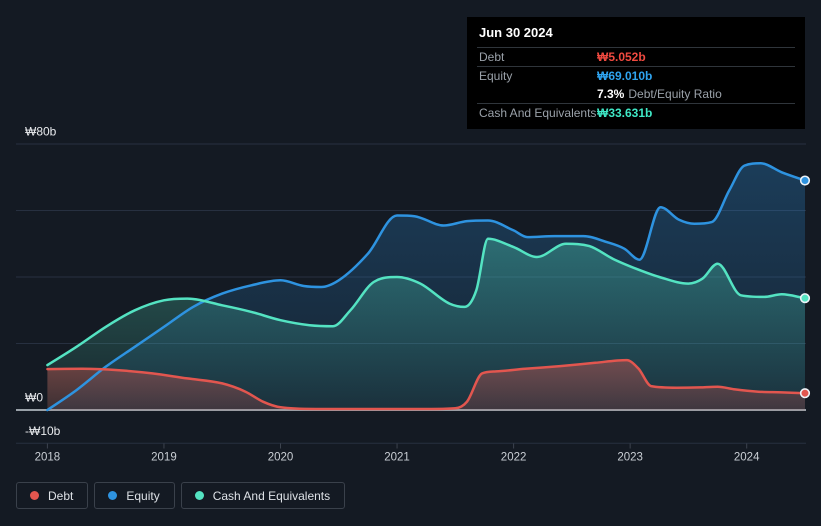 The height and width of the screenshot is (526, 821). Describe the element at coordinates (271, 495) in the screenshot. I see `legend-cash-label: Cash And Equivalents` at that location.